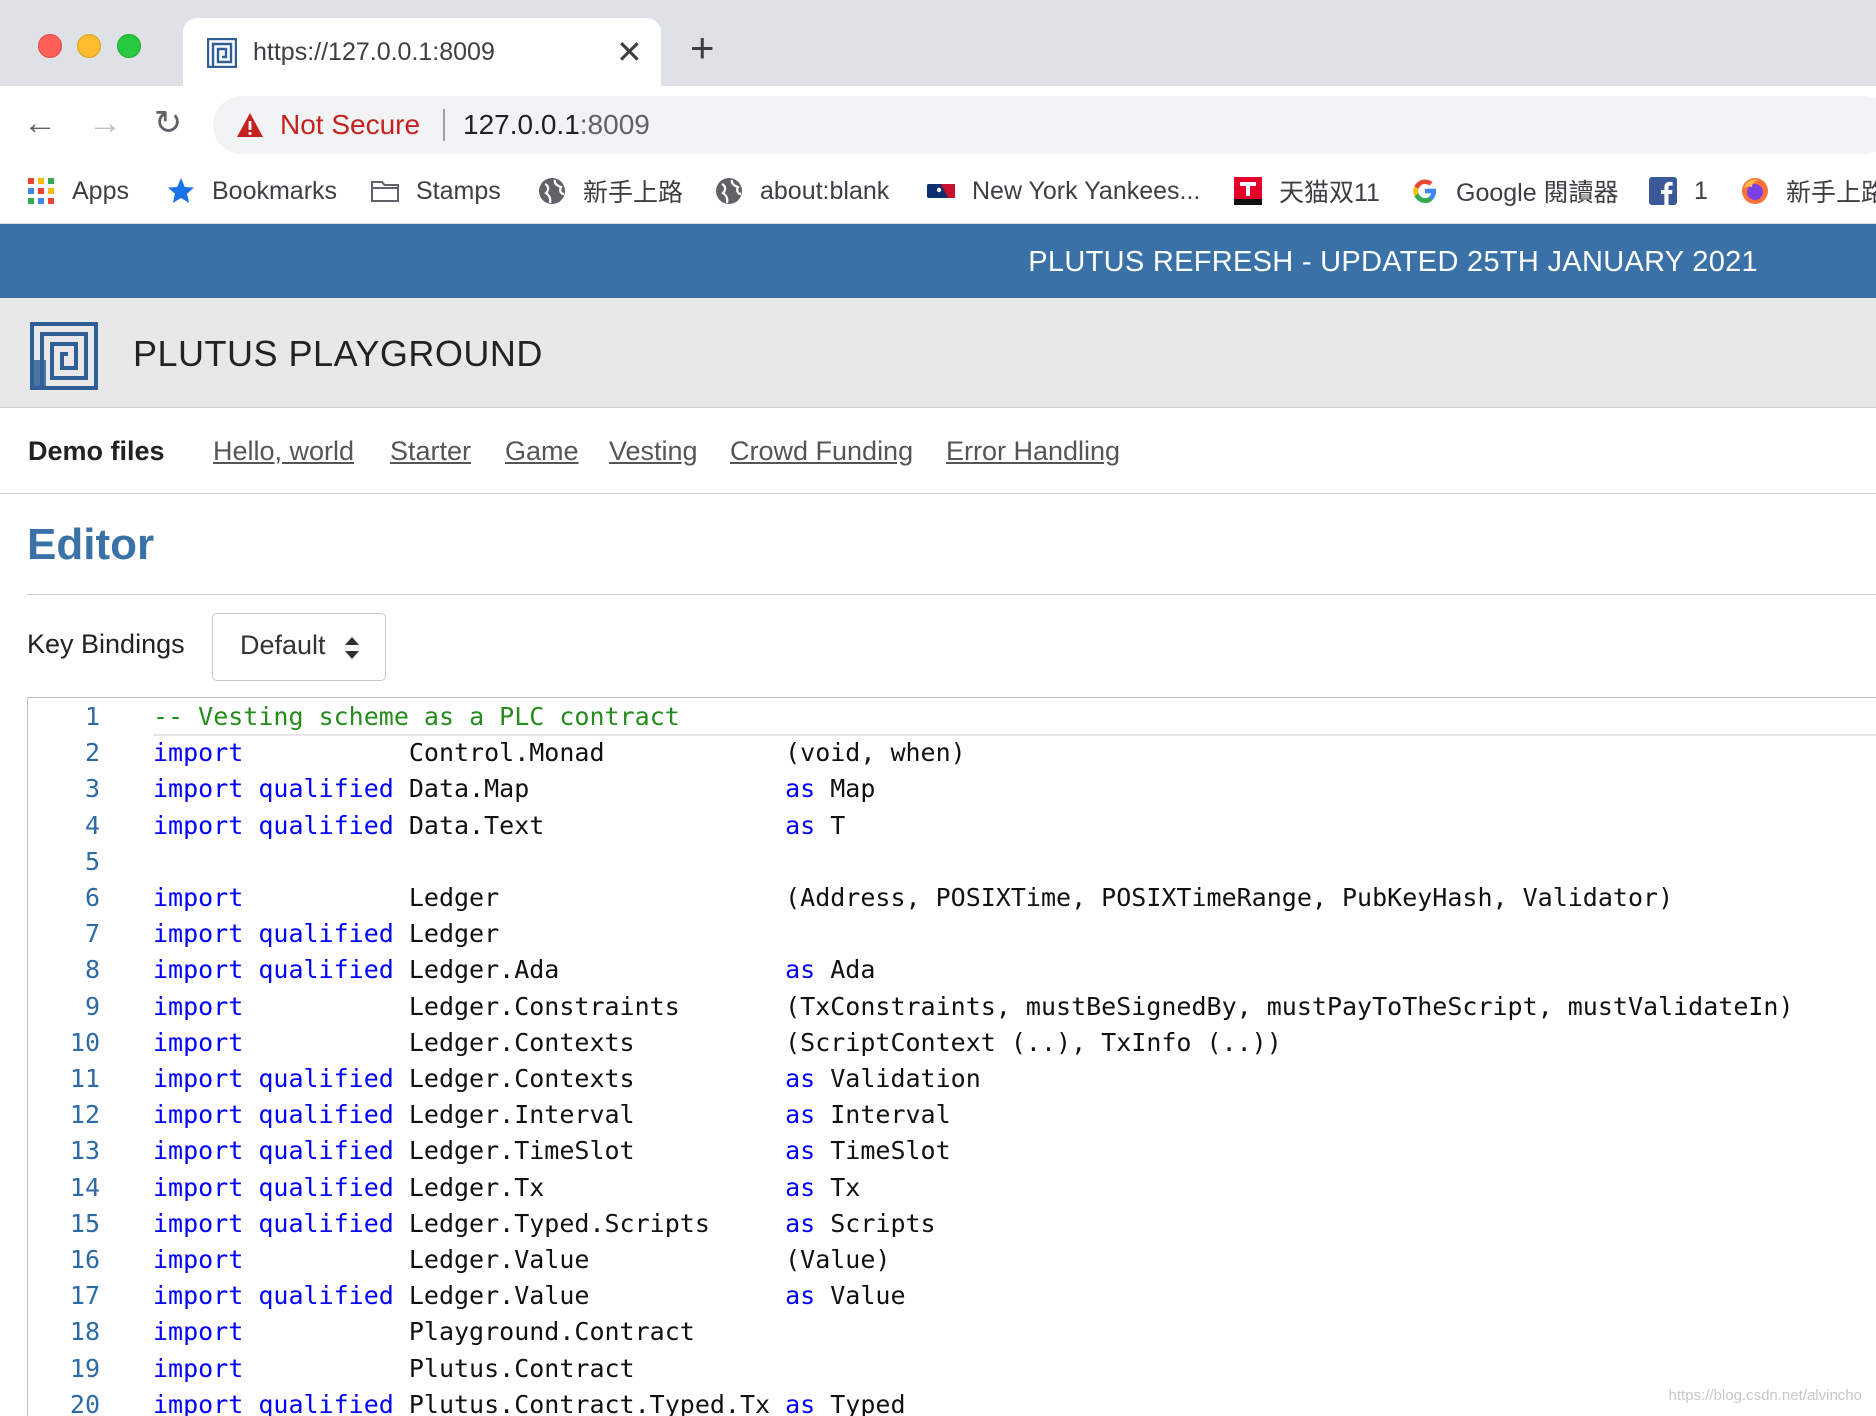 Image resolution: width=1876 pixels, height=1416 pixels. What do you see at coordinates (952, 826) in the screenshot?
I see `code-line: 4 import qualified Data.Text as T` at bounding box center [952, 826].